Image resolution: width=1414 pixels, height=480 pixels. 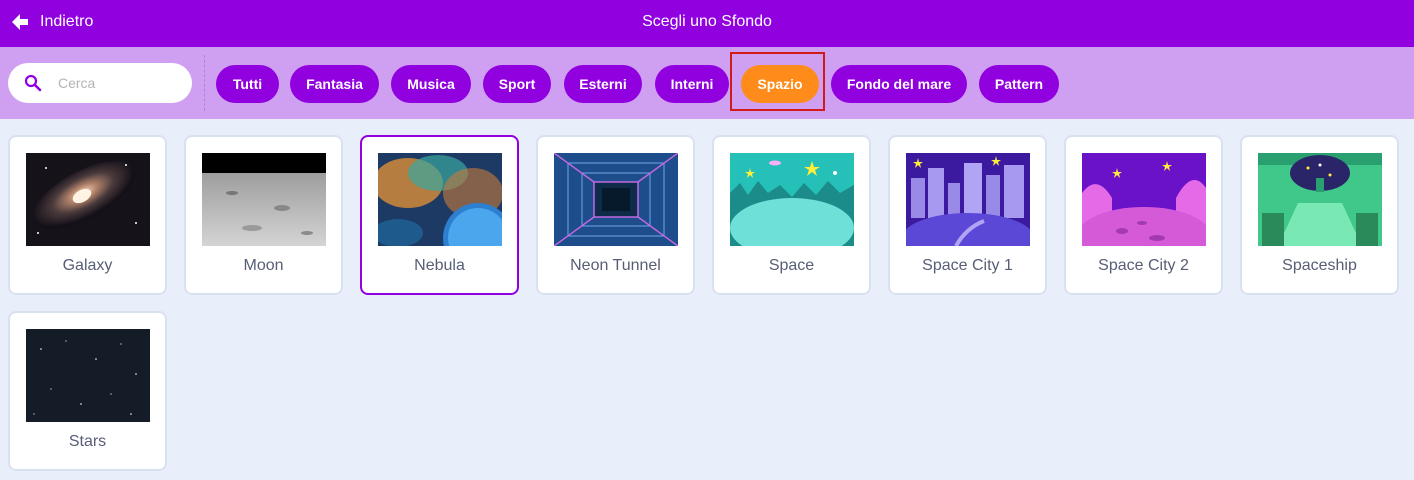 I want to click on backdrop-card-moon: Moon, so click(x=263, y=215).